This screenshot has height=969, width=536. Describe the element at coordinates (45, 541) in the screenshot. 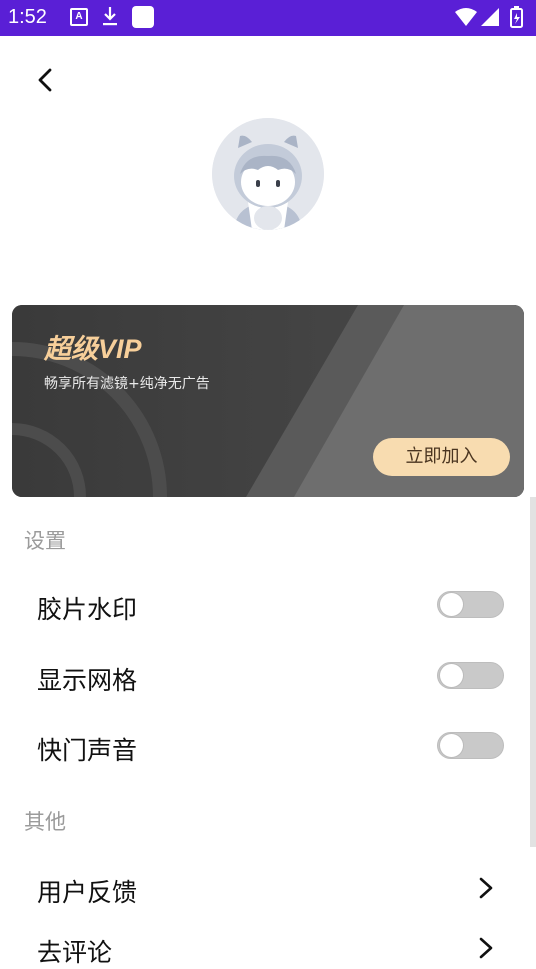

I see `settings-section-title: 设置` at that location.